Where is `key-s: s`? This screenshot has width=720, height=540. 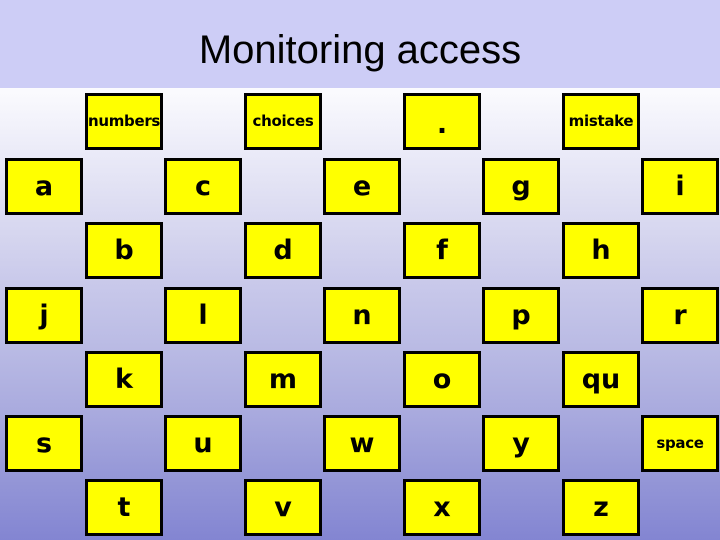 key-s: s is located at coordinates (44, 443).